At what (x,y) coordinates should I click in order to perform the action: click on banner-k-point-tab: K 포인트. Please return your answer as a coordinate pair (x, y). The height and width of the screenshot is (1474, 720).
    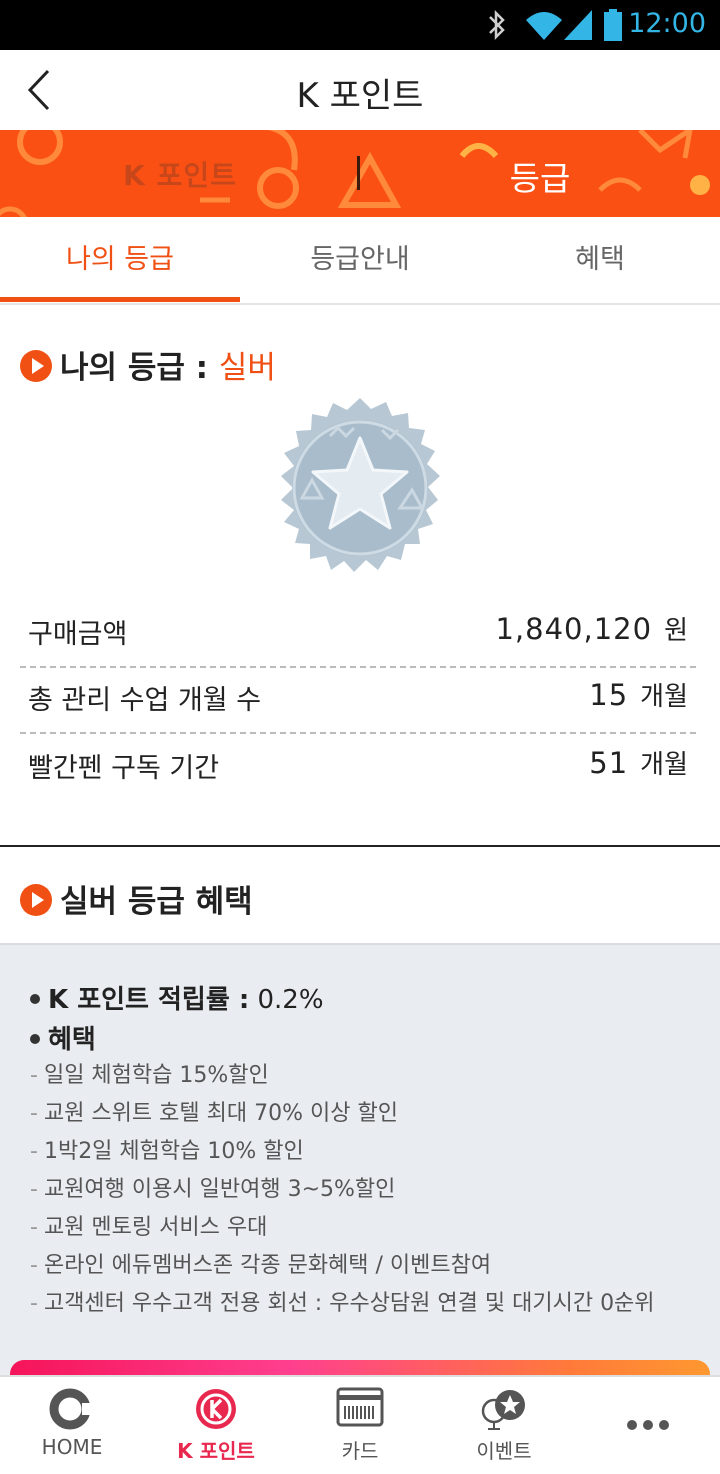
    Looking at the image, I should click on (180, 174).